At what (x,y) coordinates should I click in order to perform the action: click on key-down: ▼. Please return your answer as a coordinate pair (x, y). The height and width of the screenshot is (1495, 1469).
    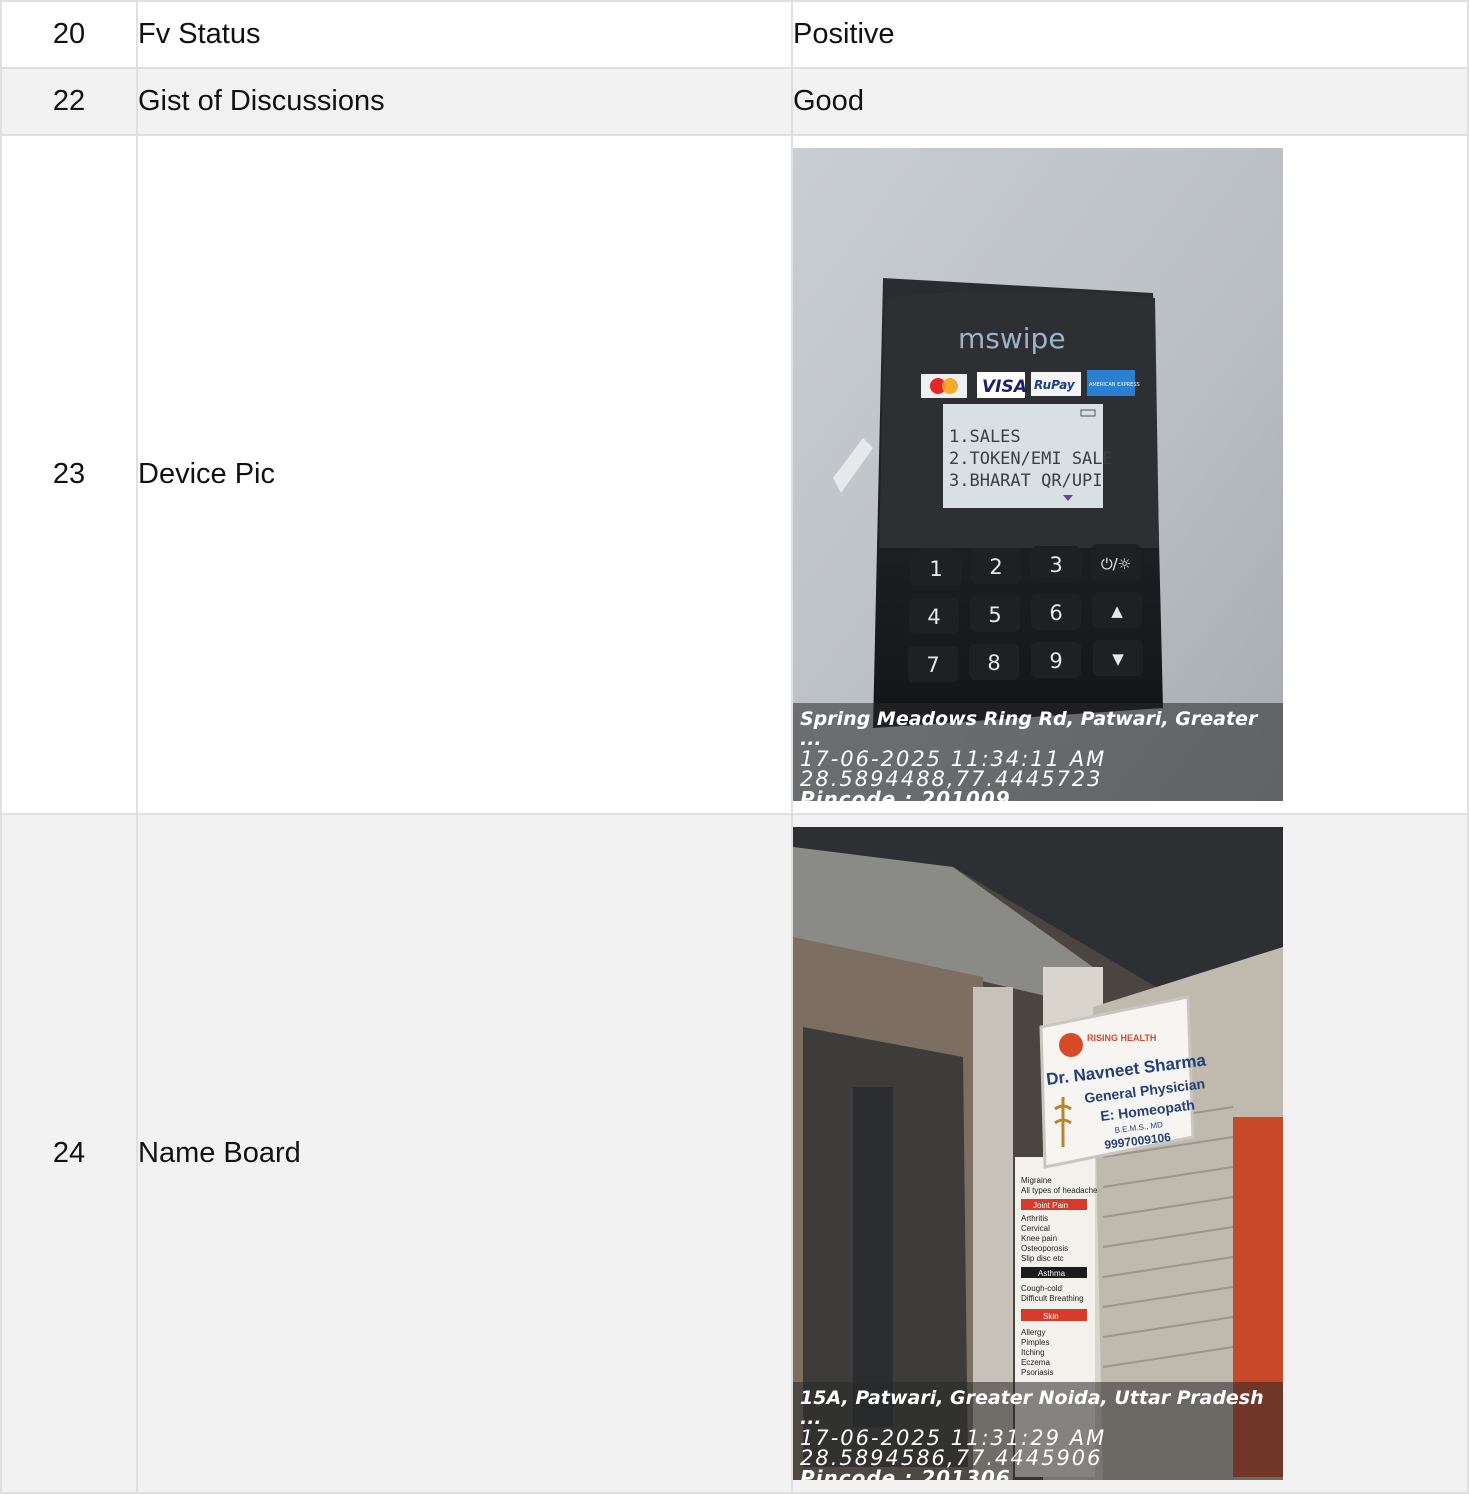
    Looking at the image, I should click on (1118, 659).